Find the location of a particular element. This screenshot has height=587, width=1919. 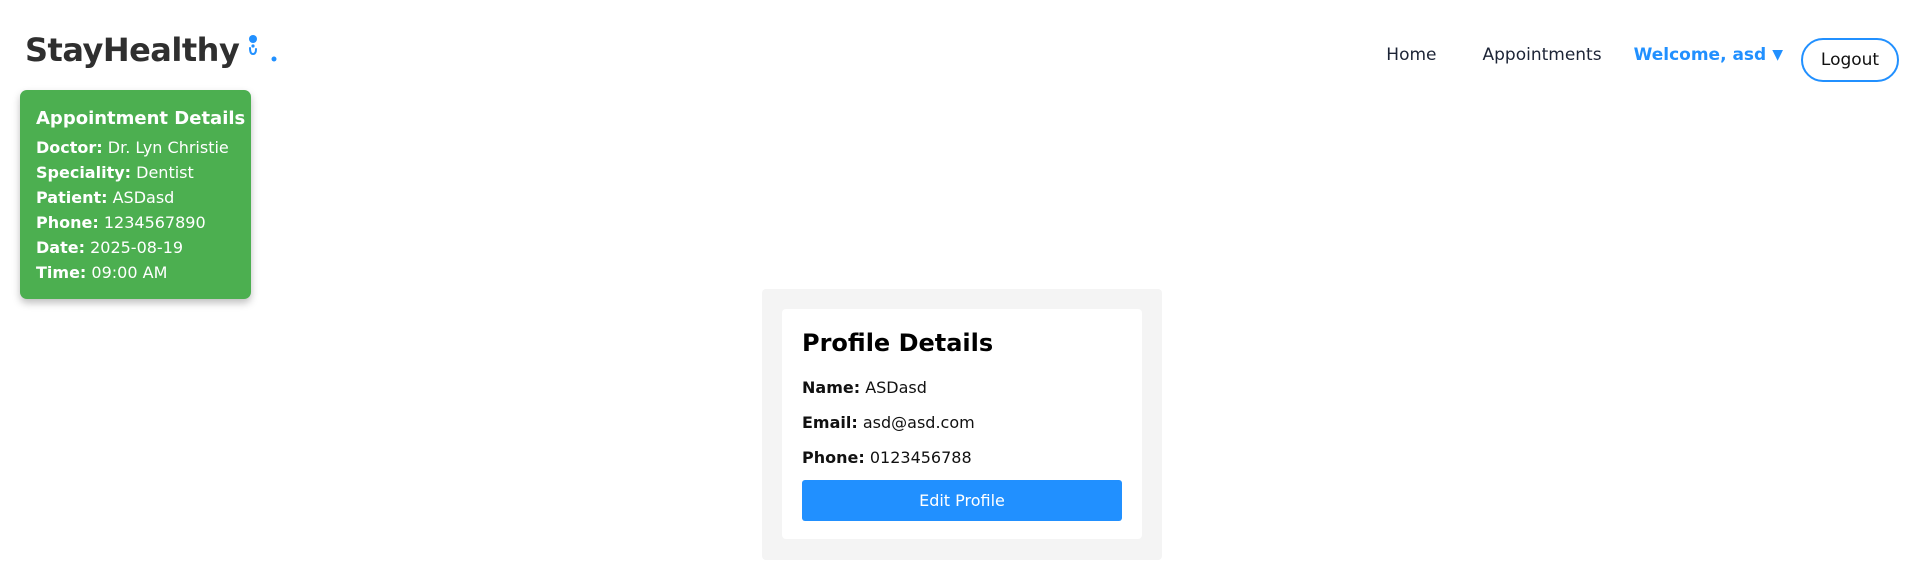

date-value: 2025-08-19 is located at coordinates (137, 247).